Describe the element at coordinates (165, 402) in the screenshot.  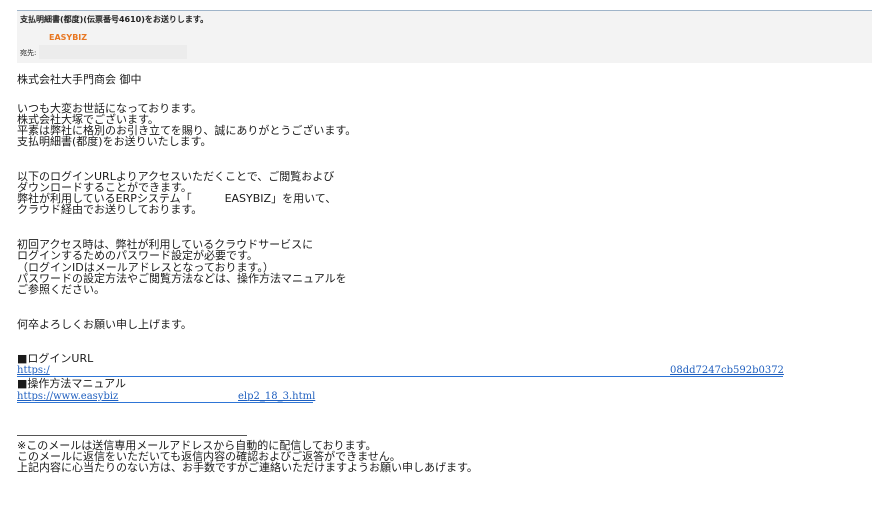
I see `manual-url-underline` at that location.